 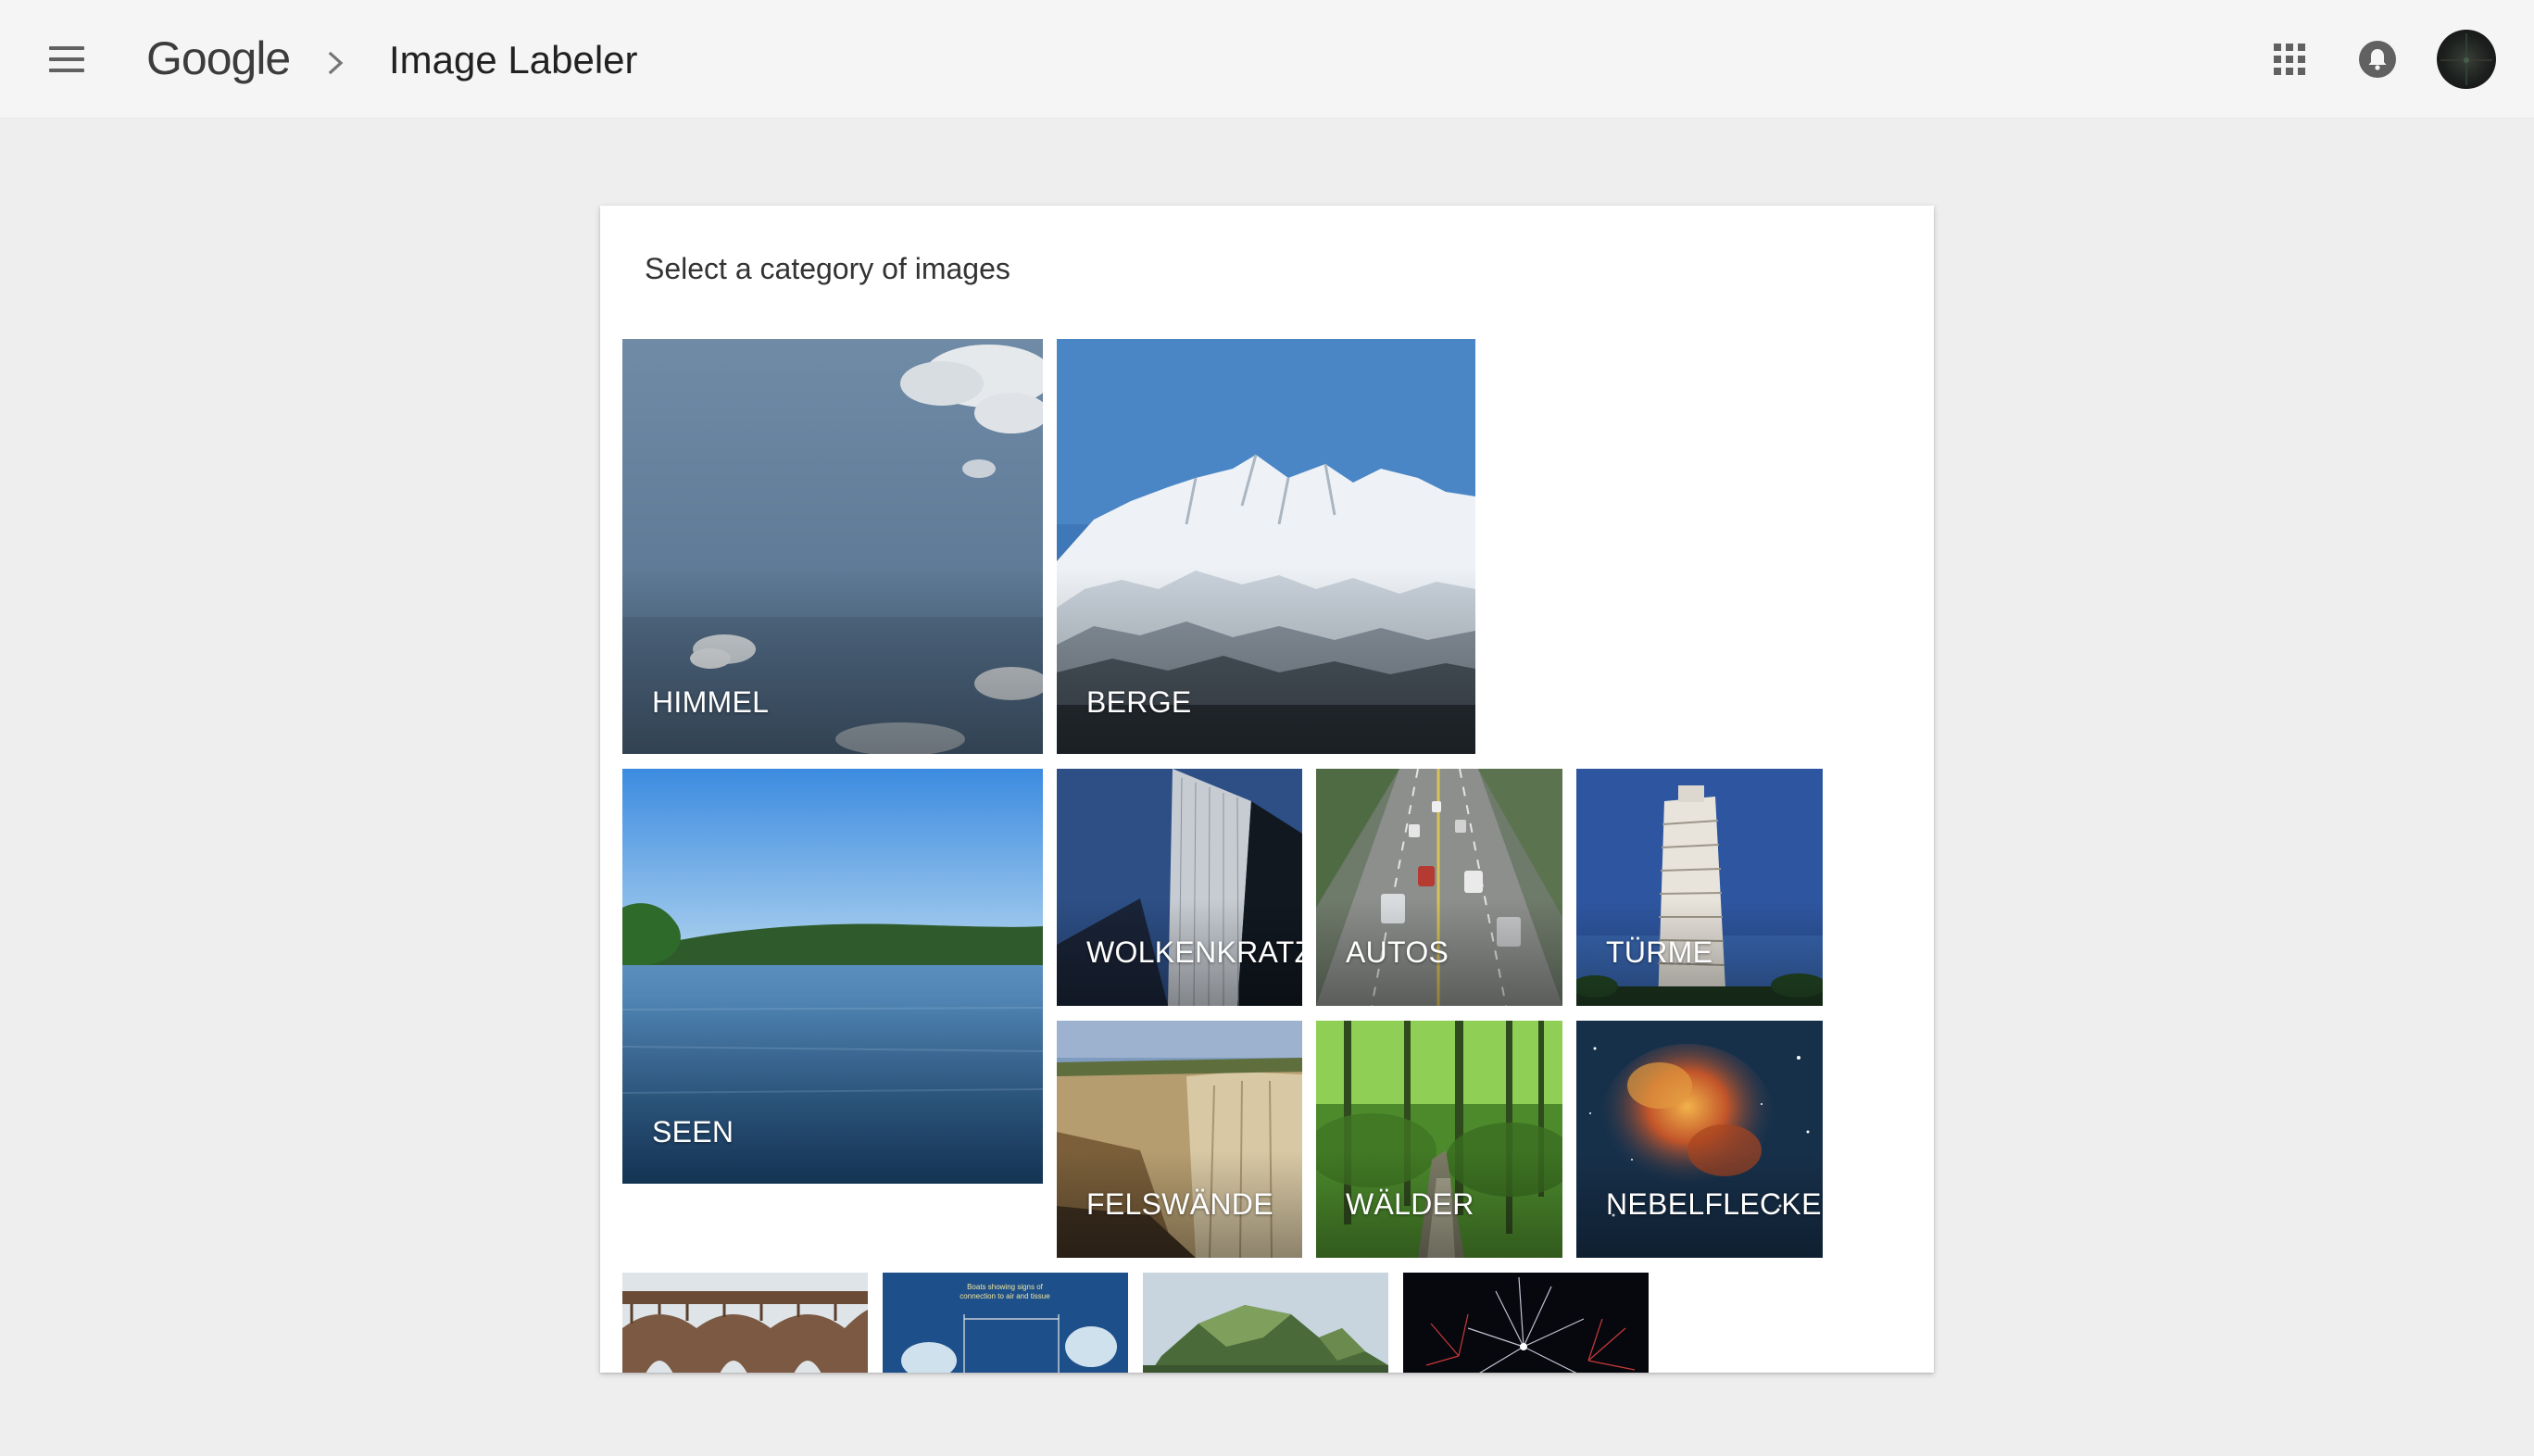 I want to click on card-heading: Select a category of images, so click(x=827, y=268).